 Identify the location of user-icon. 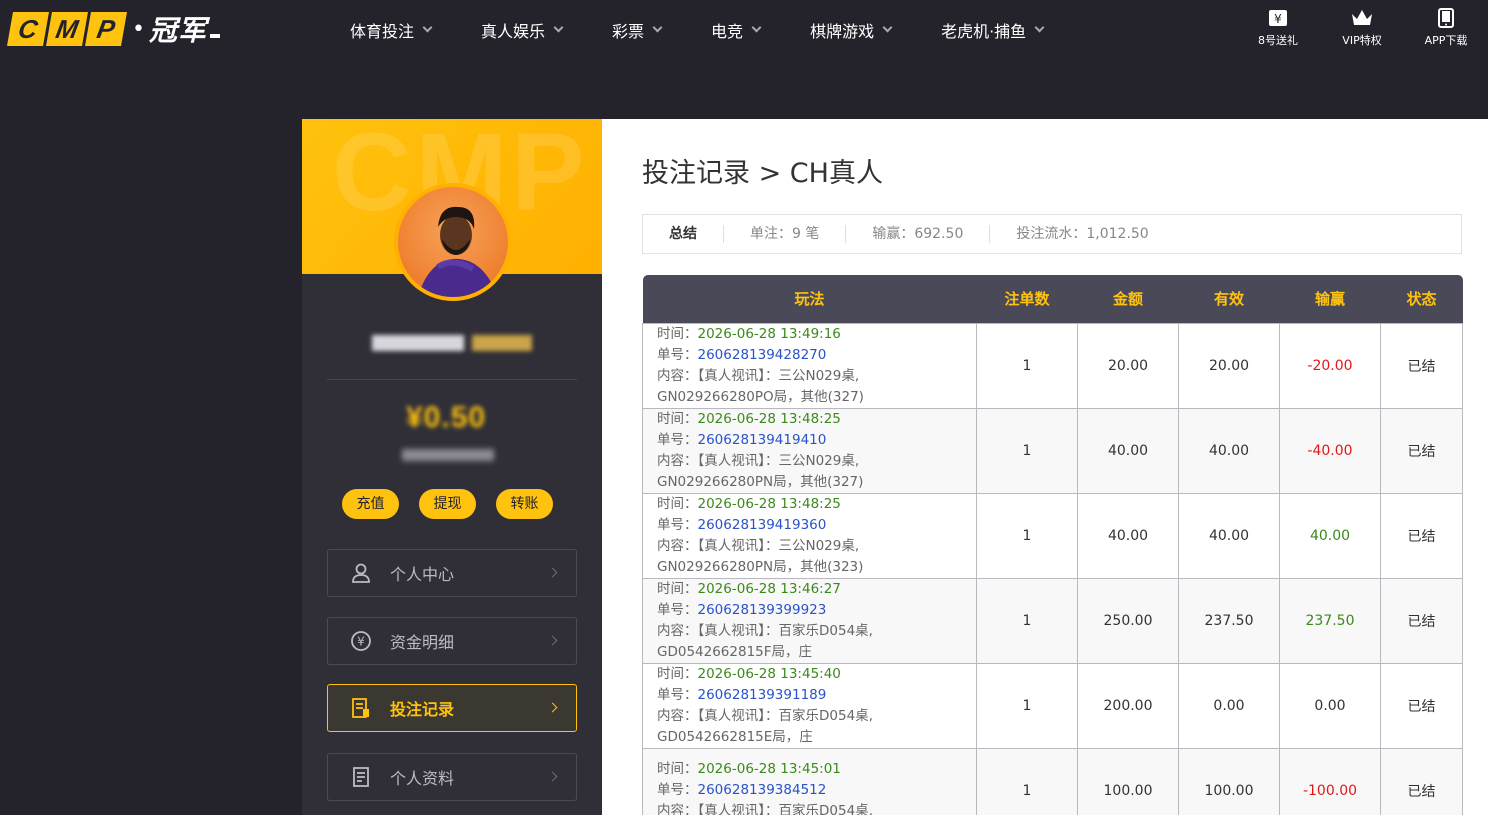
(361, 573).